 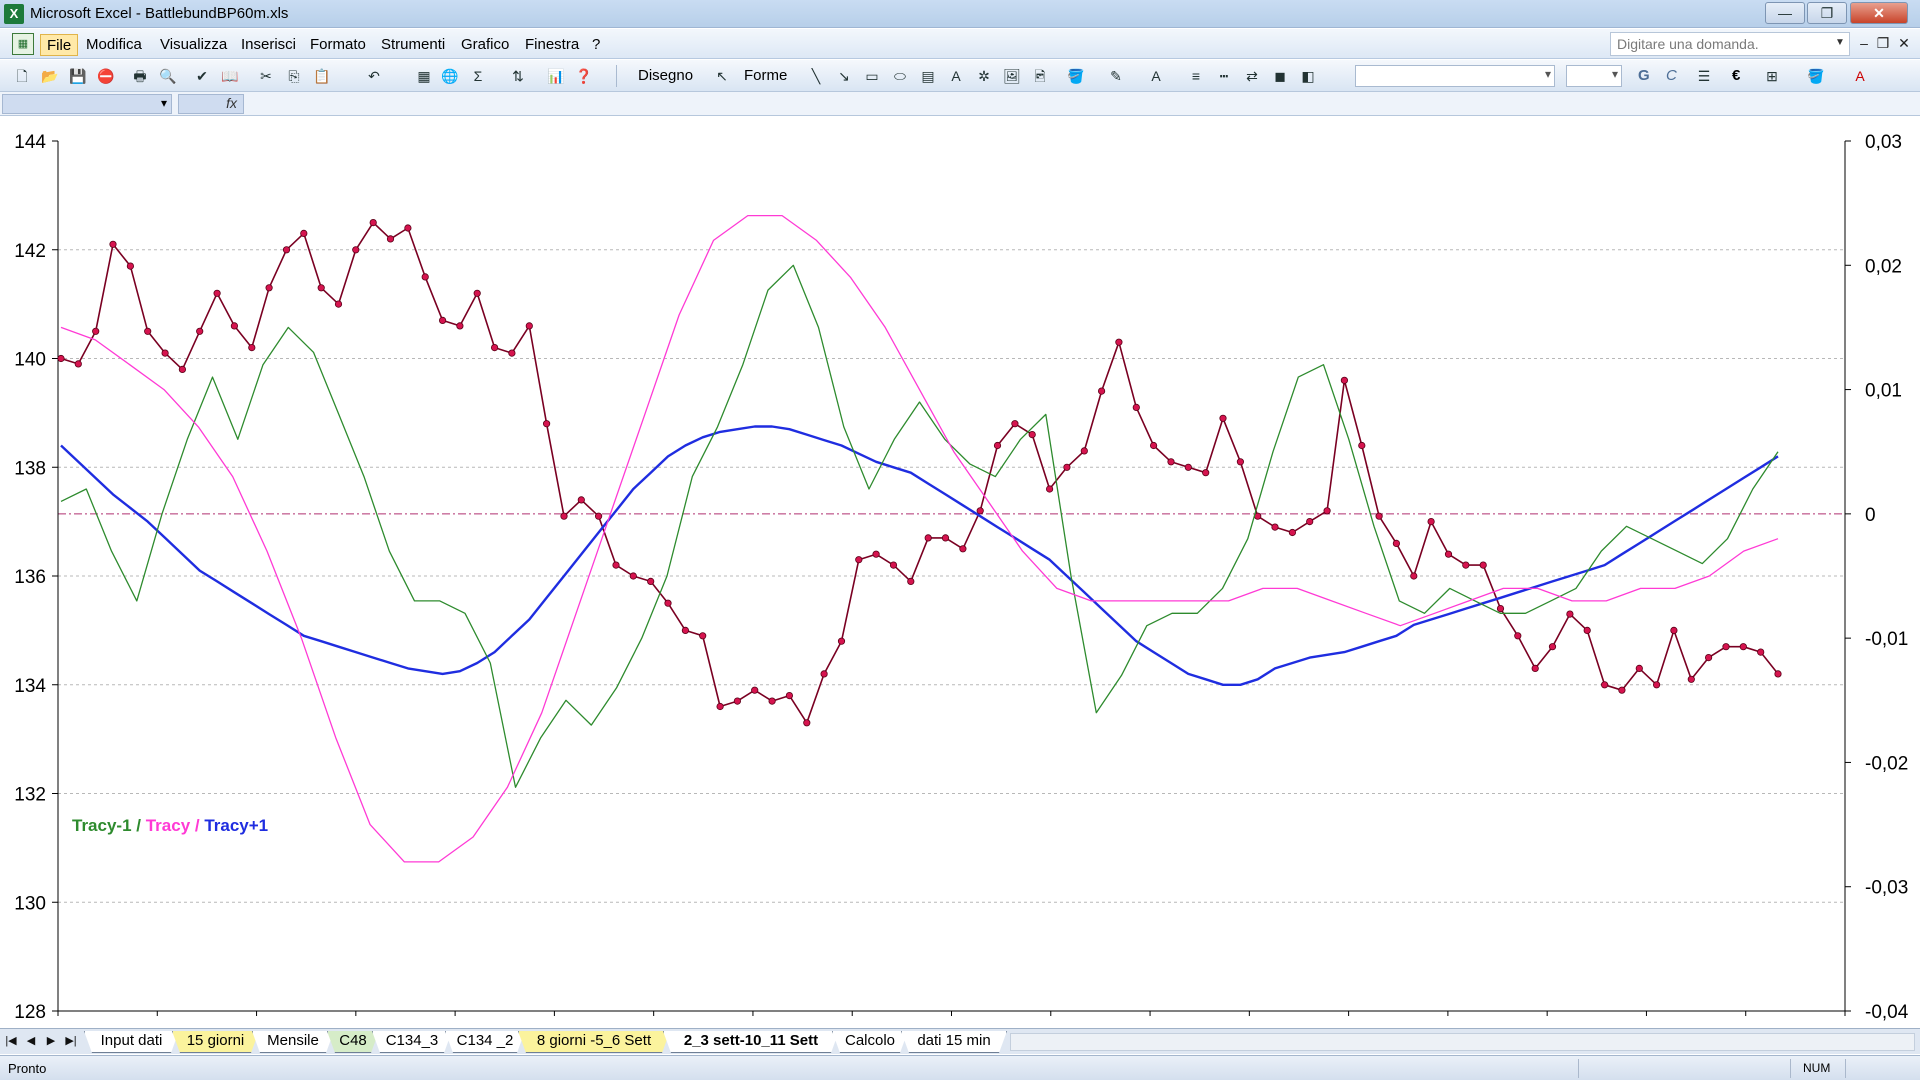 What do you see at coordinates (338, 45) in the screenshot?
I see `menu-formato: Formato` at bounding box center [338, 45].